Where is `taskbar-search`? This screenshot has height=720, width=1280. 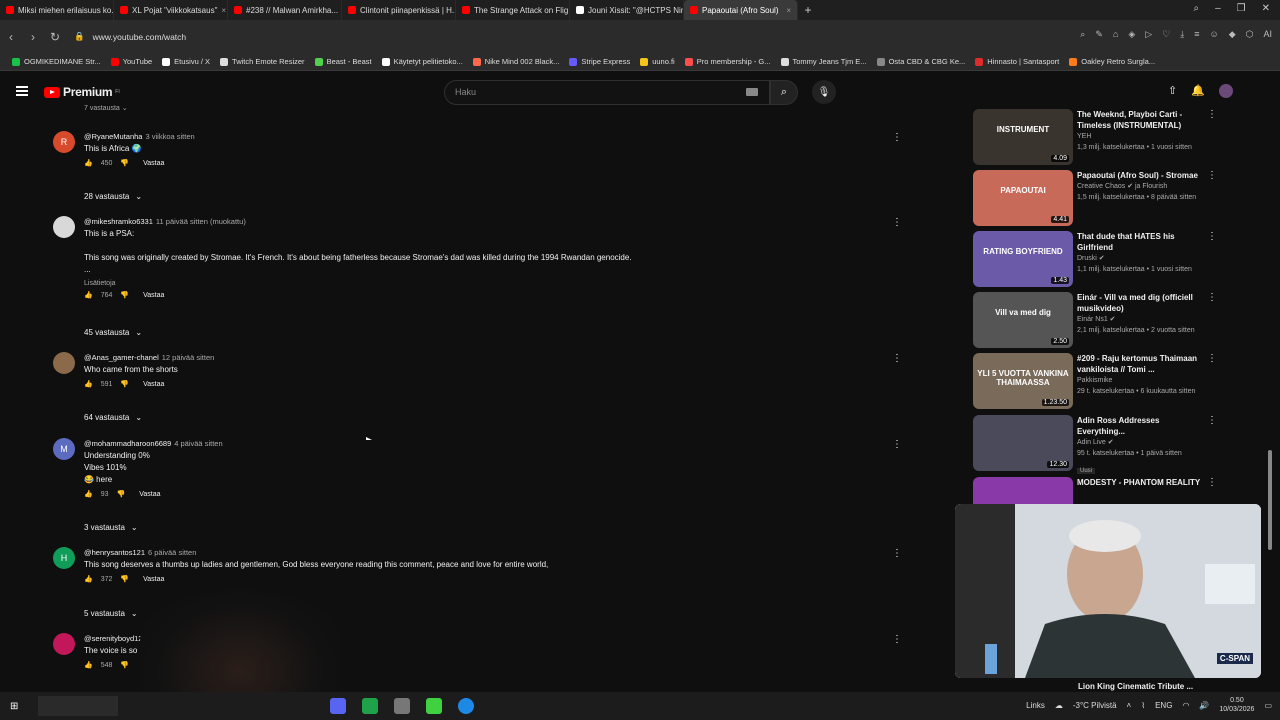 taskbar-search is located at coordinates (78, 706).